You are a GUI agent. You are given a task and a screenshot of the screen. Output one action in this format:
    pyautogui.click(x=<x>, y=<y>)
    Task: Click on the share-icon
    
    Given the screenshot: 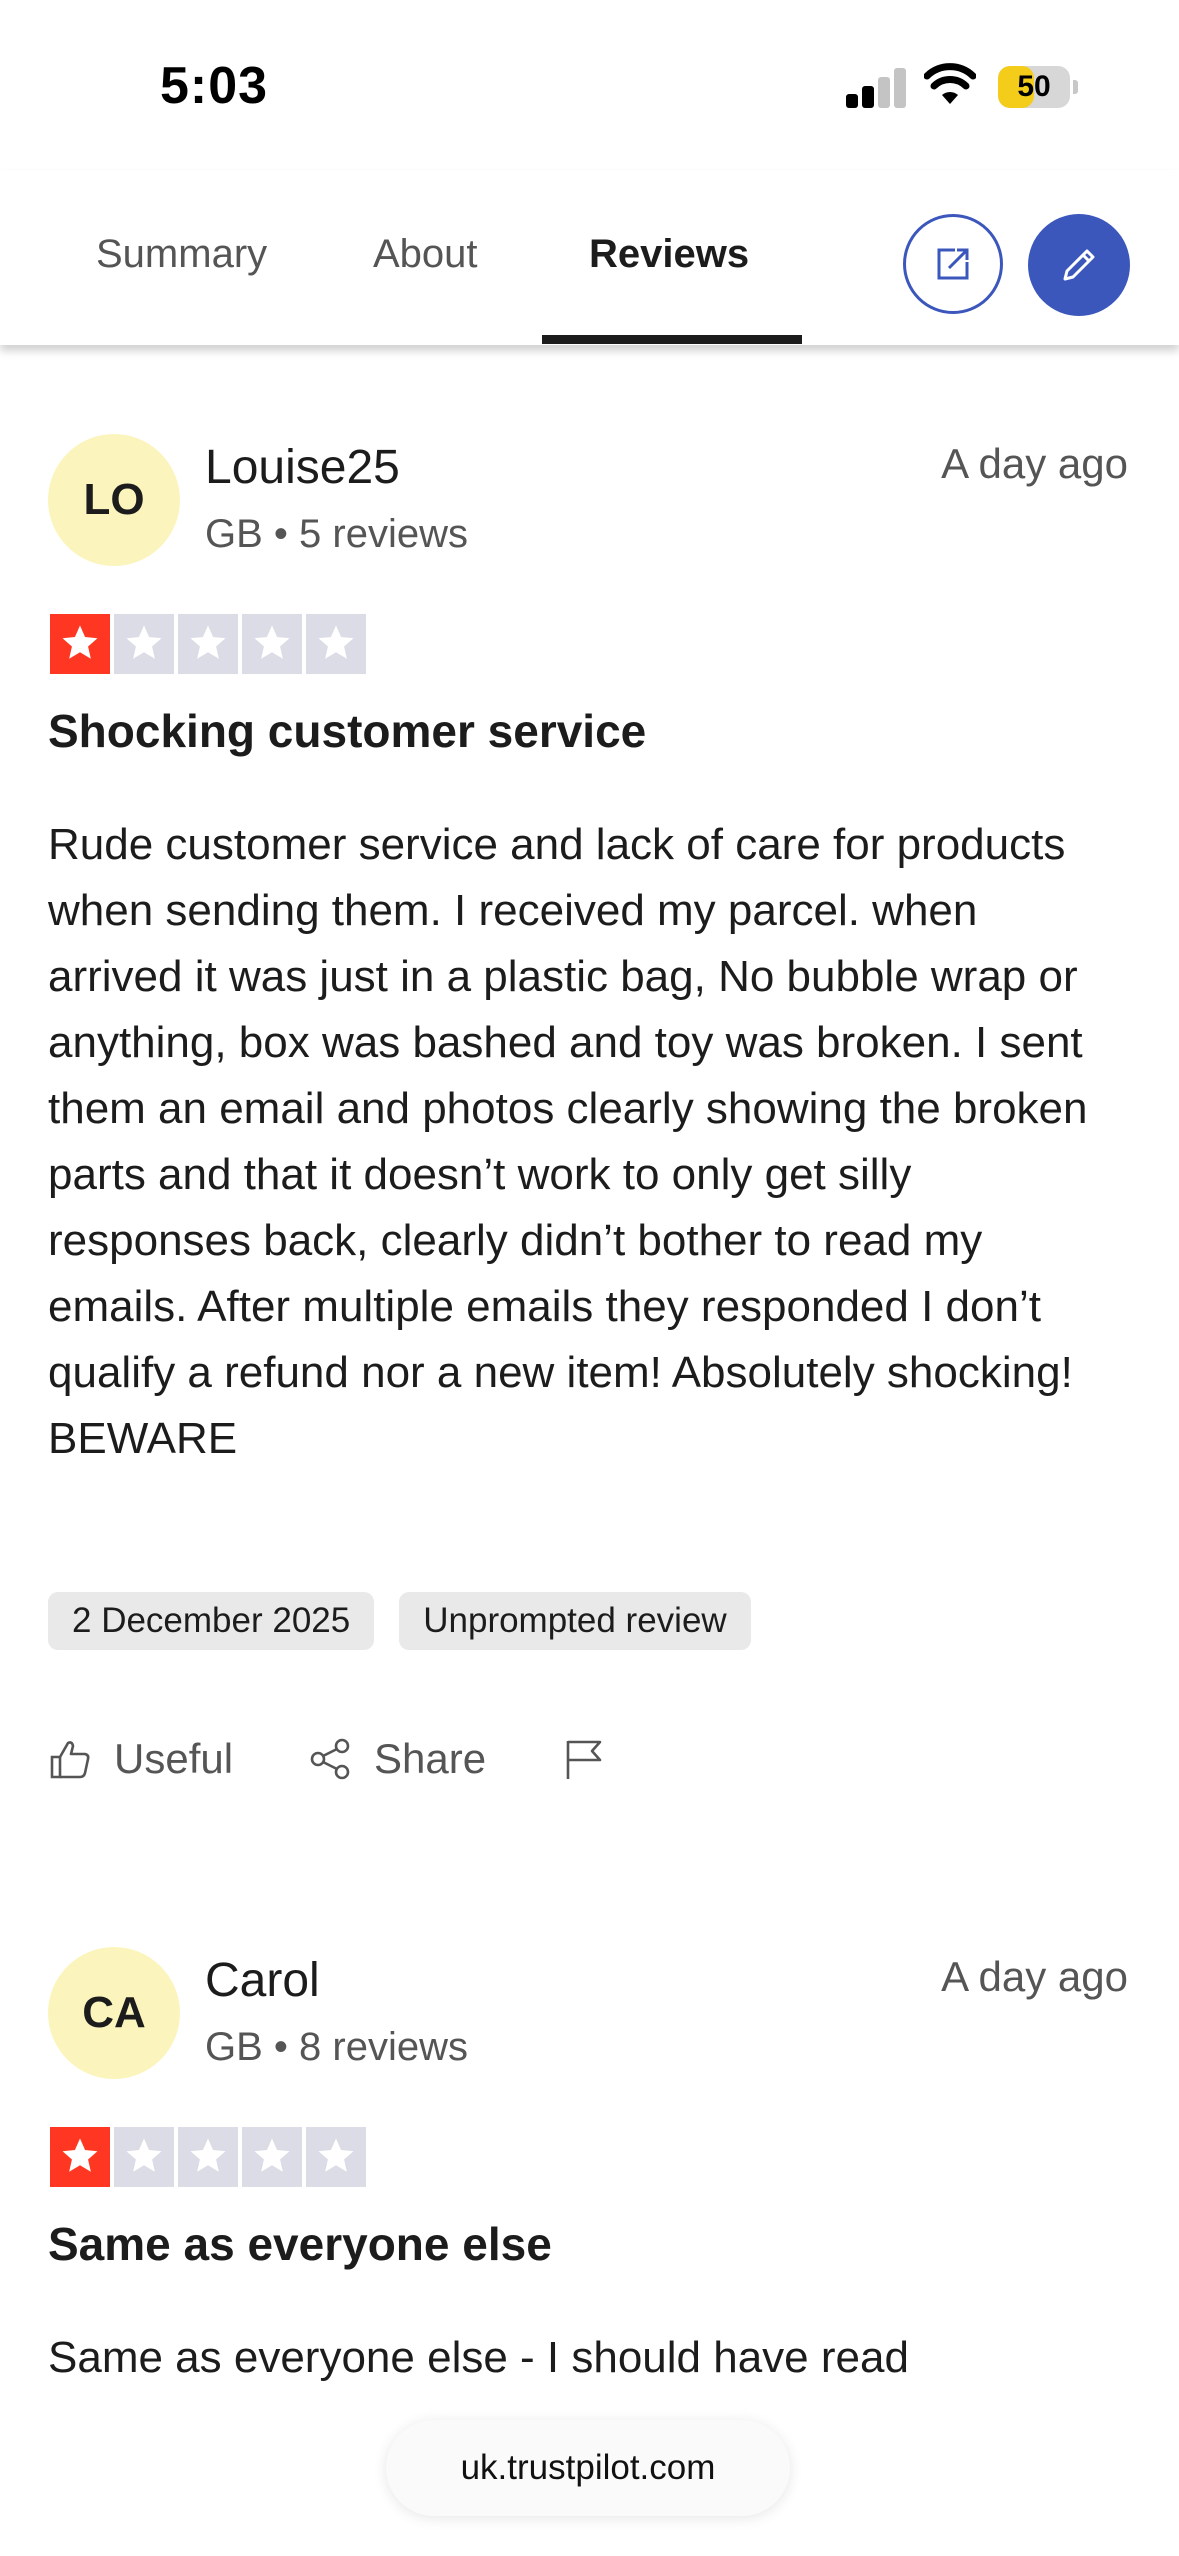 What is the action you would take?
    pyautogui.click(x=330, y=1759)
    